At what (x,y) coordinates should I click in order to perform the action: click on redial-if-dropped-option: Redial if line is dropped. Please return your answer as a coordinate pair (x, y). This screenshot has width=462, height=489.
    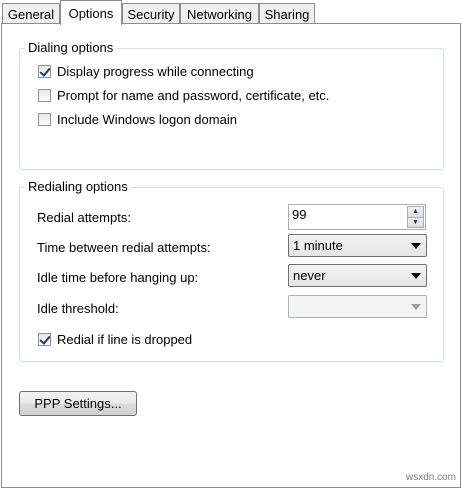
    Looking at the image, I should click on (115, 339).